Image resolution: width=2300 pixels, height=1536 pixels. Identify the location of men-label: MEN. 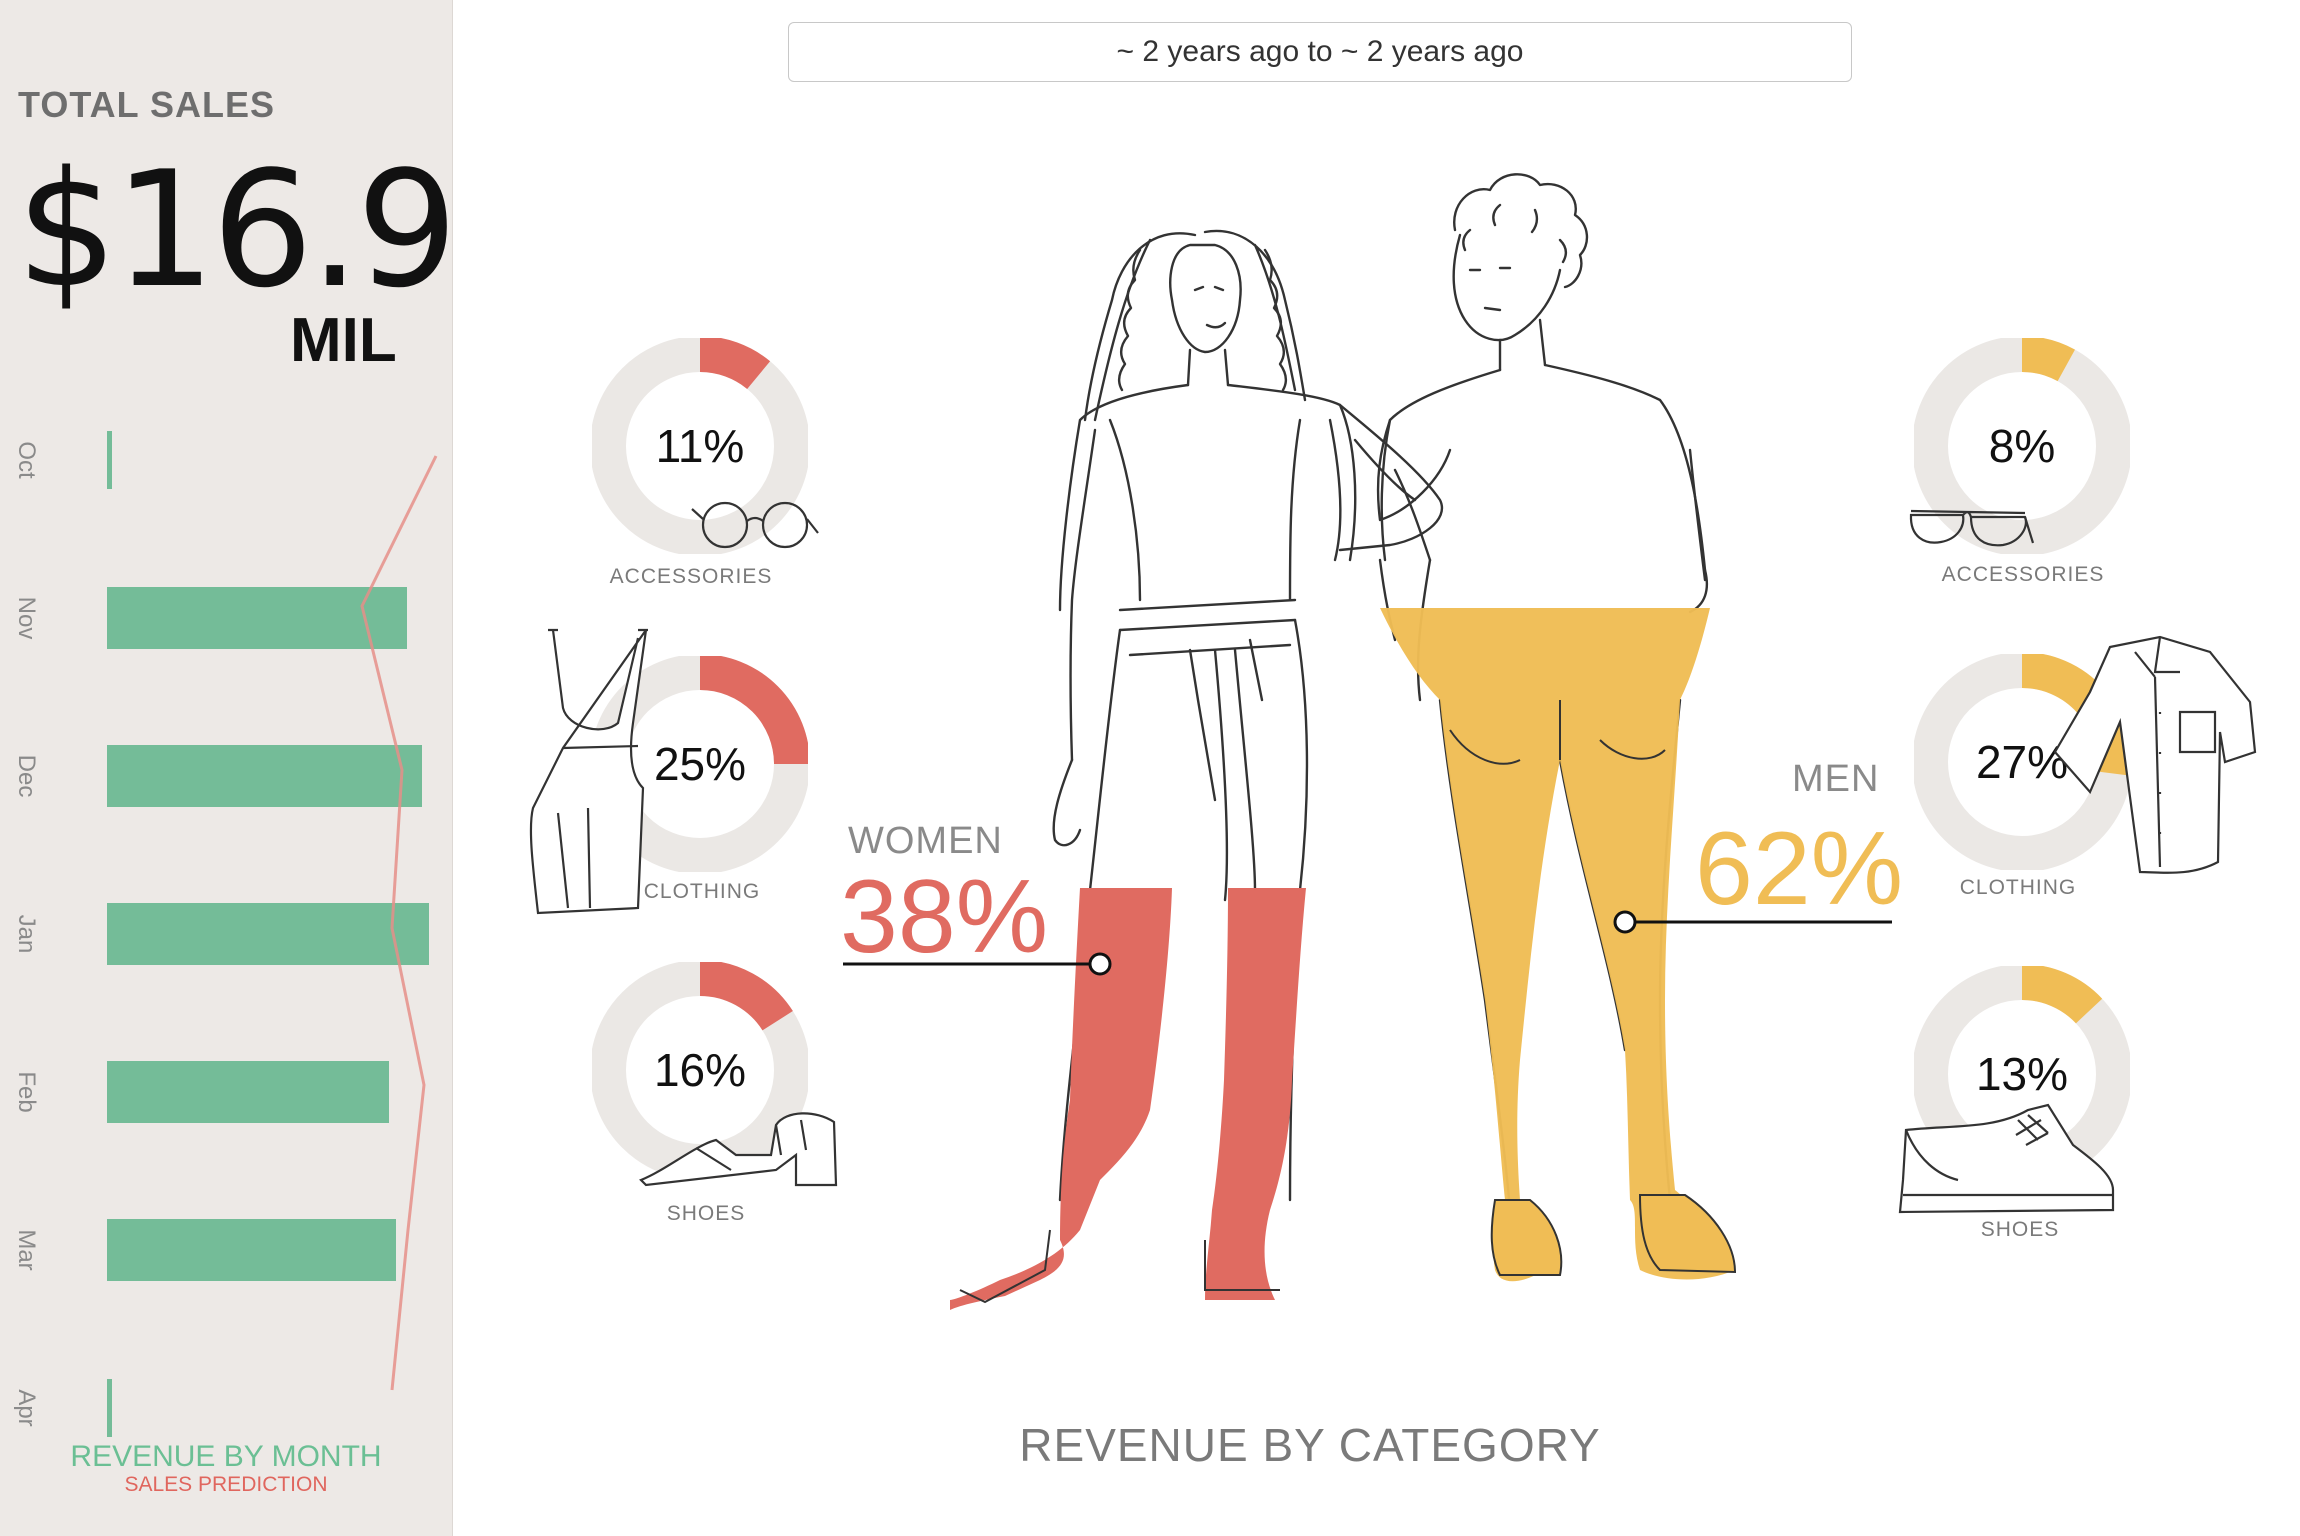
(1836, 779).